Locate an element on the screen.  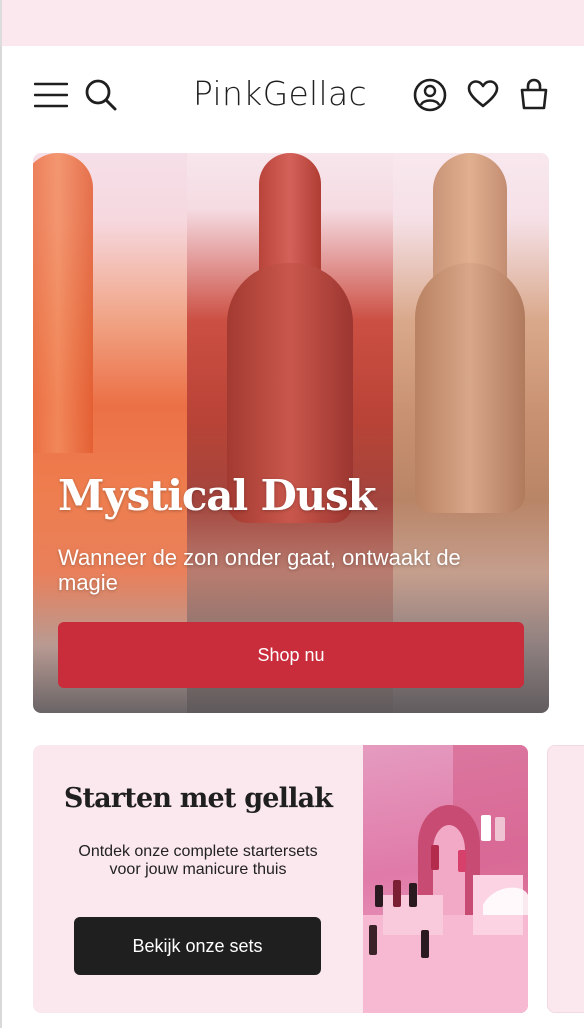
heart-icon is located at coordinates (483, 94).